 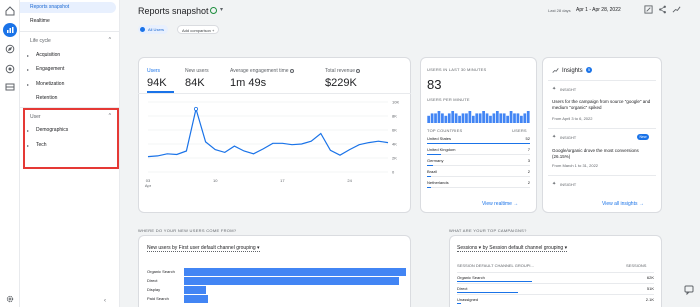 I want to click on customize-report-icon, so click(x=648, y=9).